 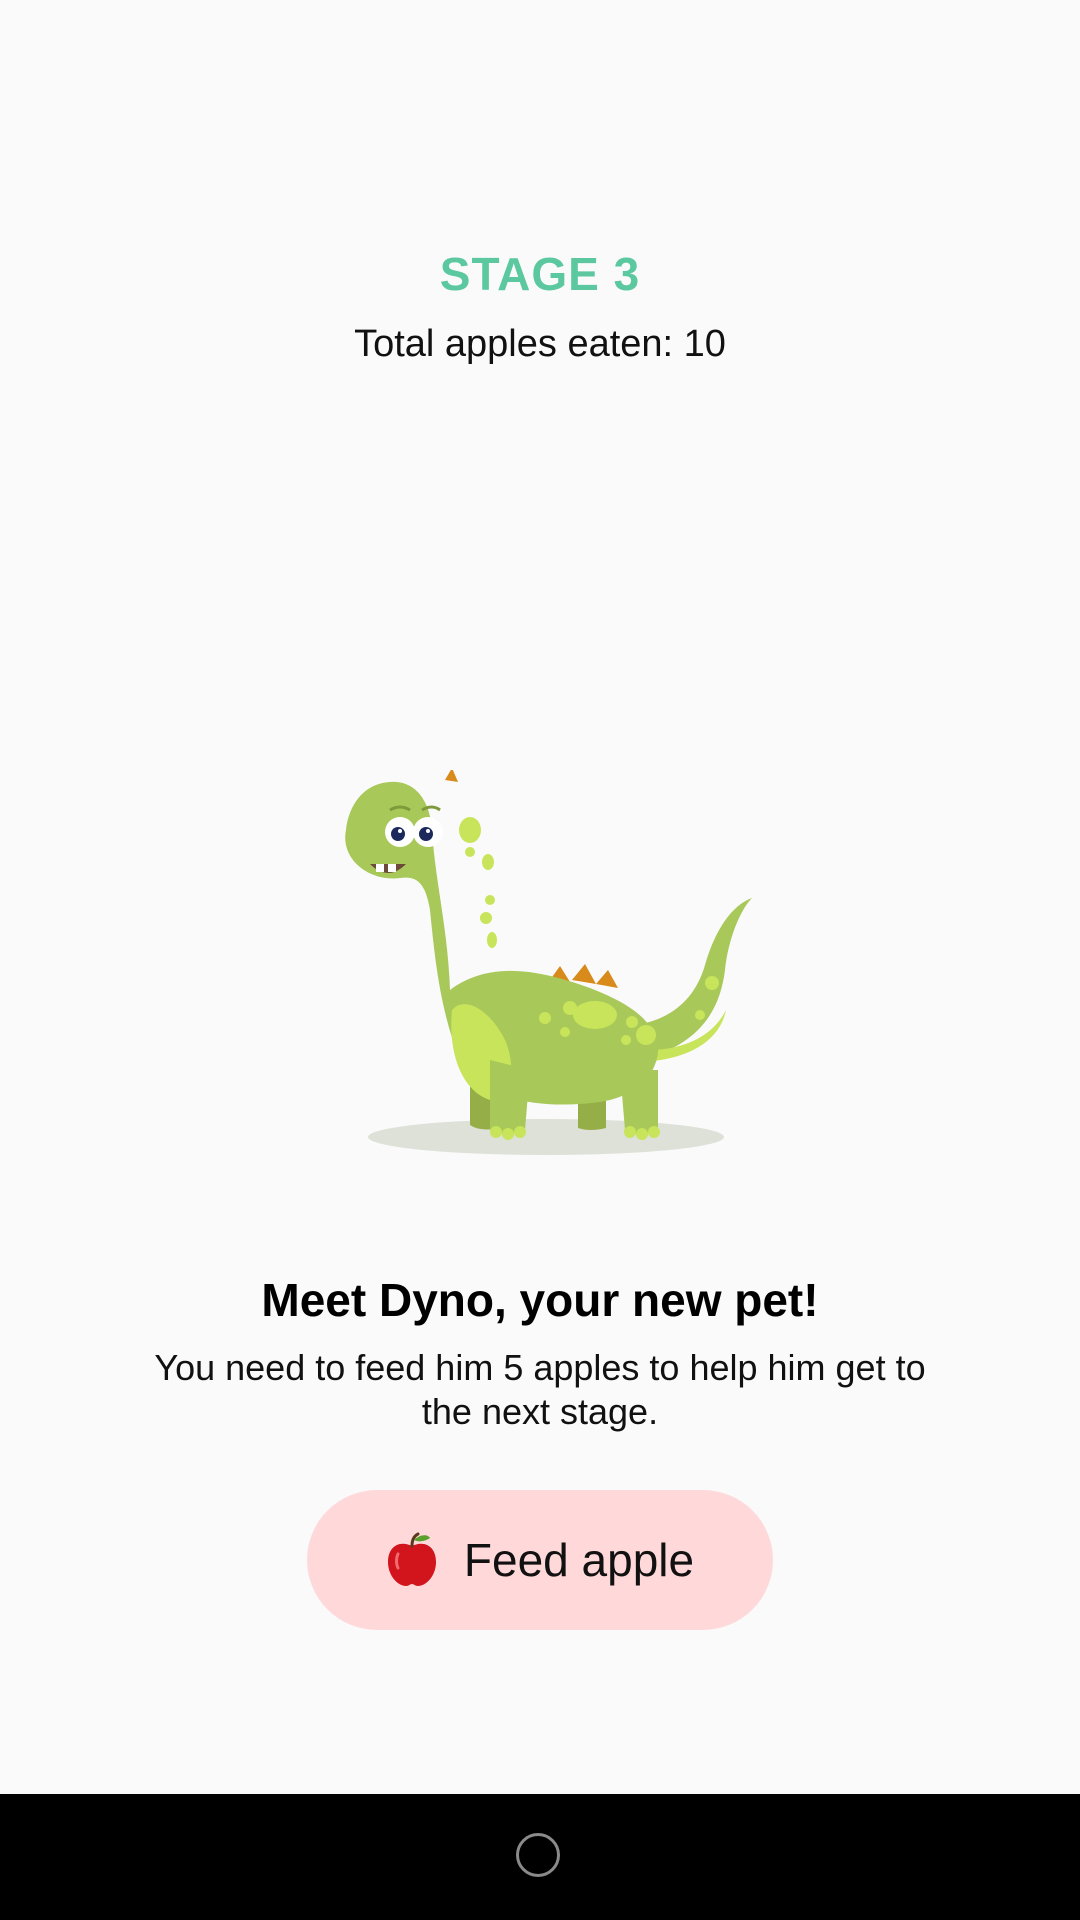 What do you see at coordinates (579, 1560) in the screenshot?
I see `feed-apple-label: Feed apple` at bounding box center [579, 1560].